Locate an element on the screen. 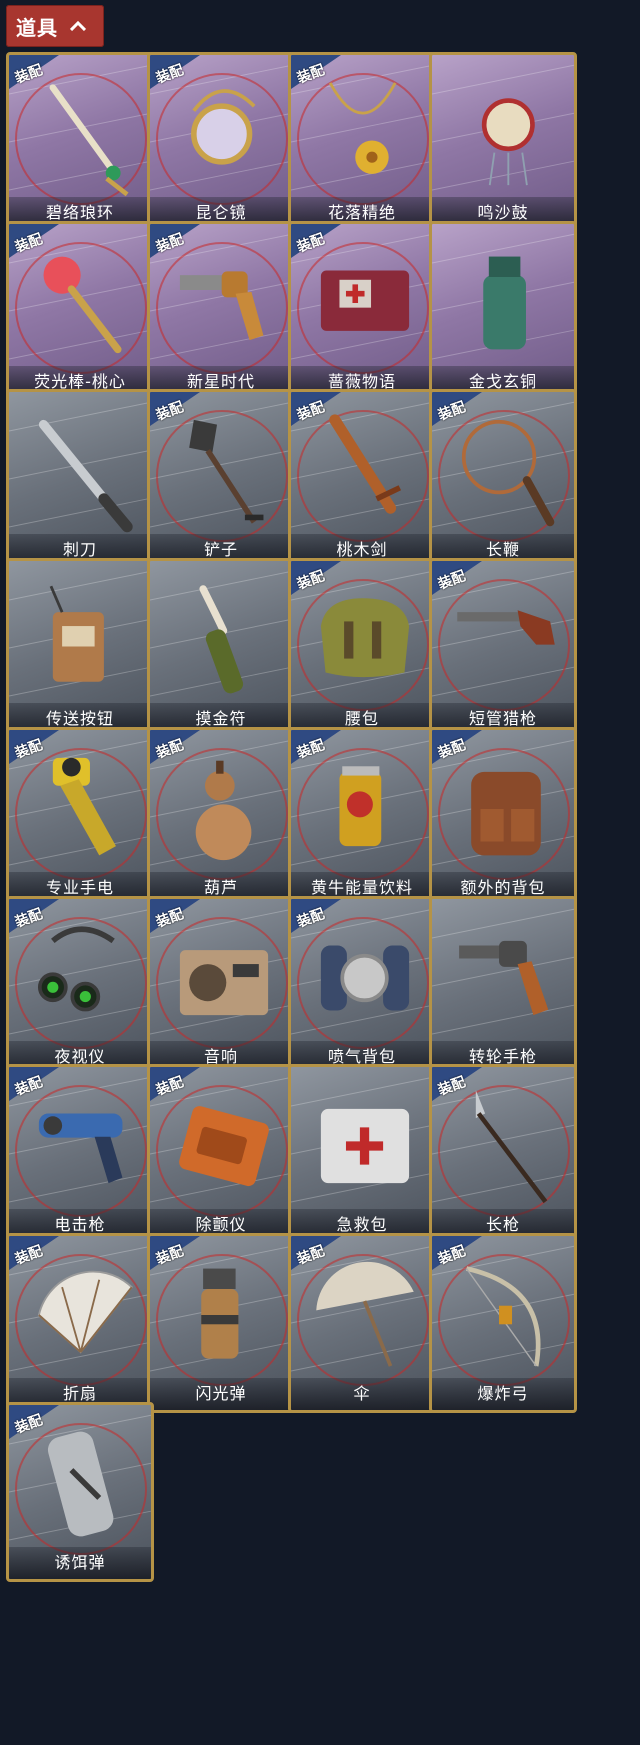 This screenshot has width=640, height=1745. item-name: 爆炸弓 is located at coordinates (503, 1393).